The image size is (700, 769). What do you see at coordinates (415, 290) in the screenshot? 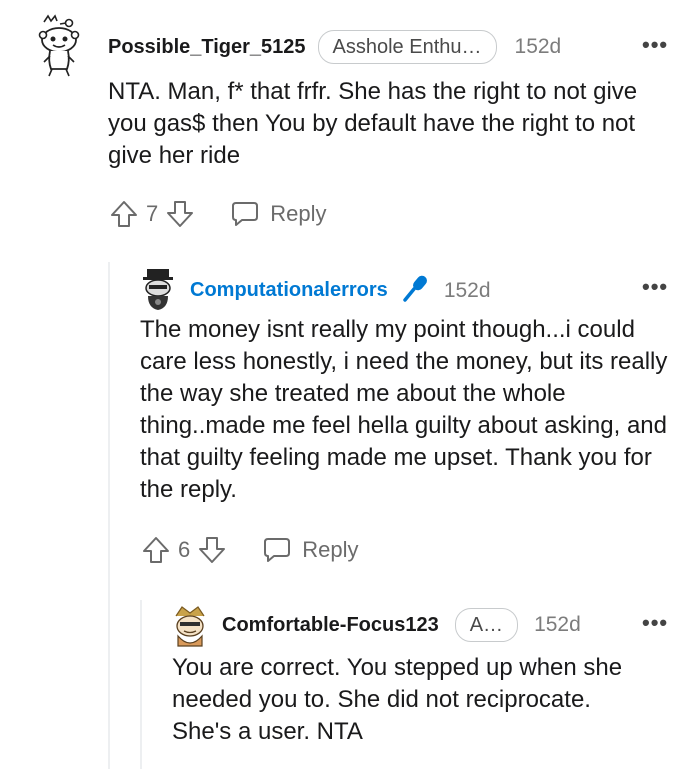
I see `microphone-icon` at bounding box center [415, 290].